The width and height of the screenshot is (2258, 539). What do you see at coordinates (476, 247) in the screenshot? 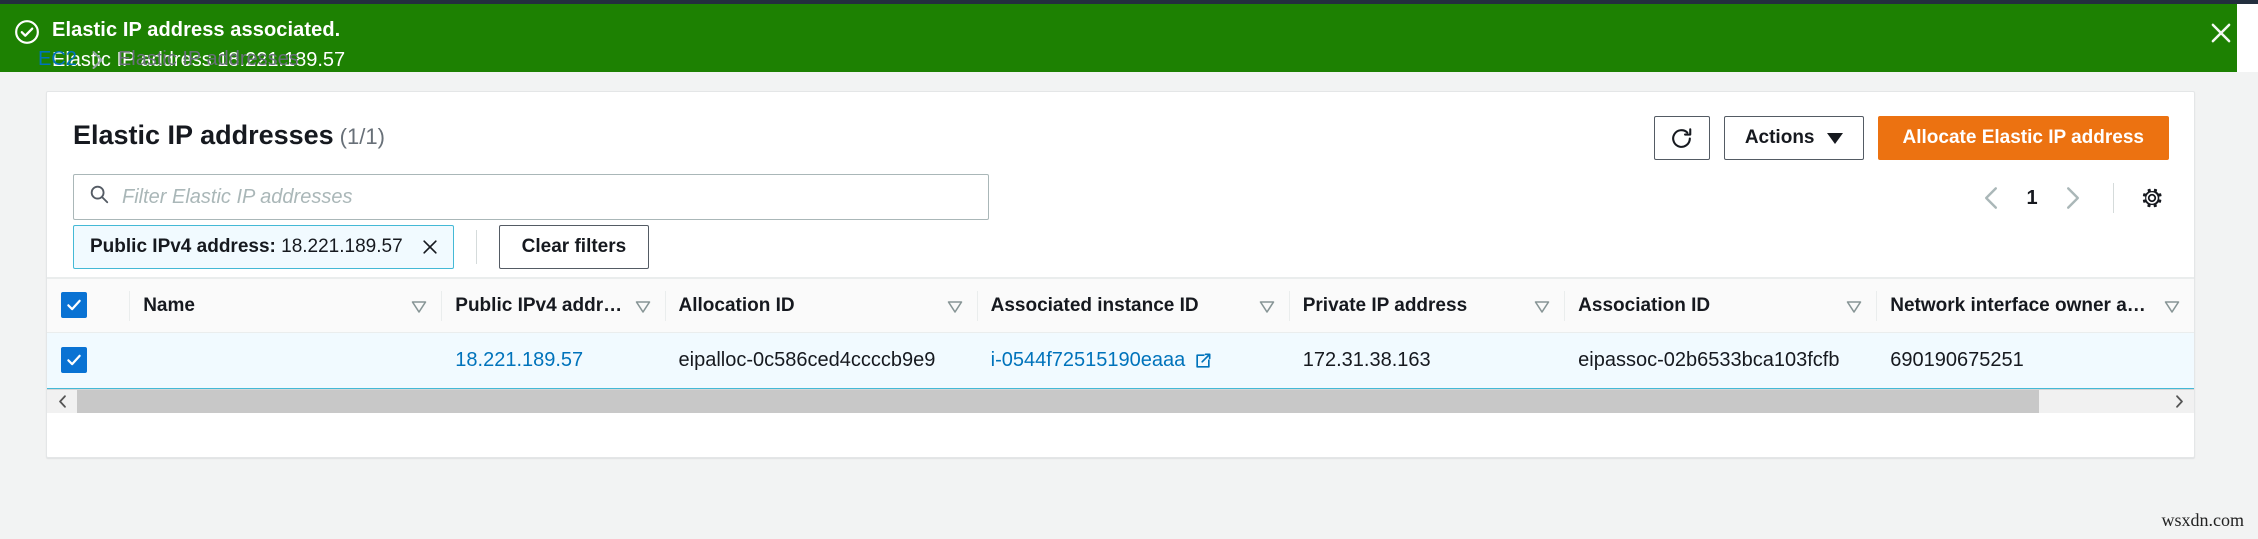
I see `filter-divider` at bounding box center [476, 247].